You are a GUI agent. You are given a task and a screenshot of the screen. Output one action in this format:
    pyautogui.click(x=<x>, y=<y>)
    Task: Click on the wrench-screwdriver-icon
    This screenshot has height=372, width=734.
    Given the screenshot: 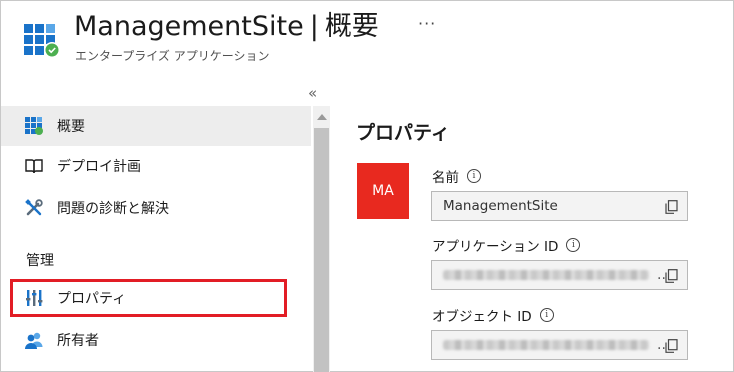 What is the action you would take?
    pyautogui.click(x=34, y=208)
    